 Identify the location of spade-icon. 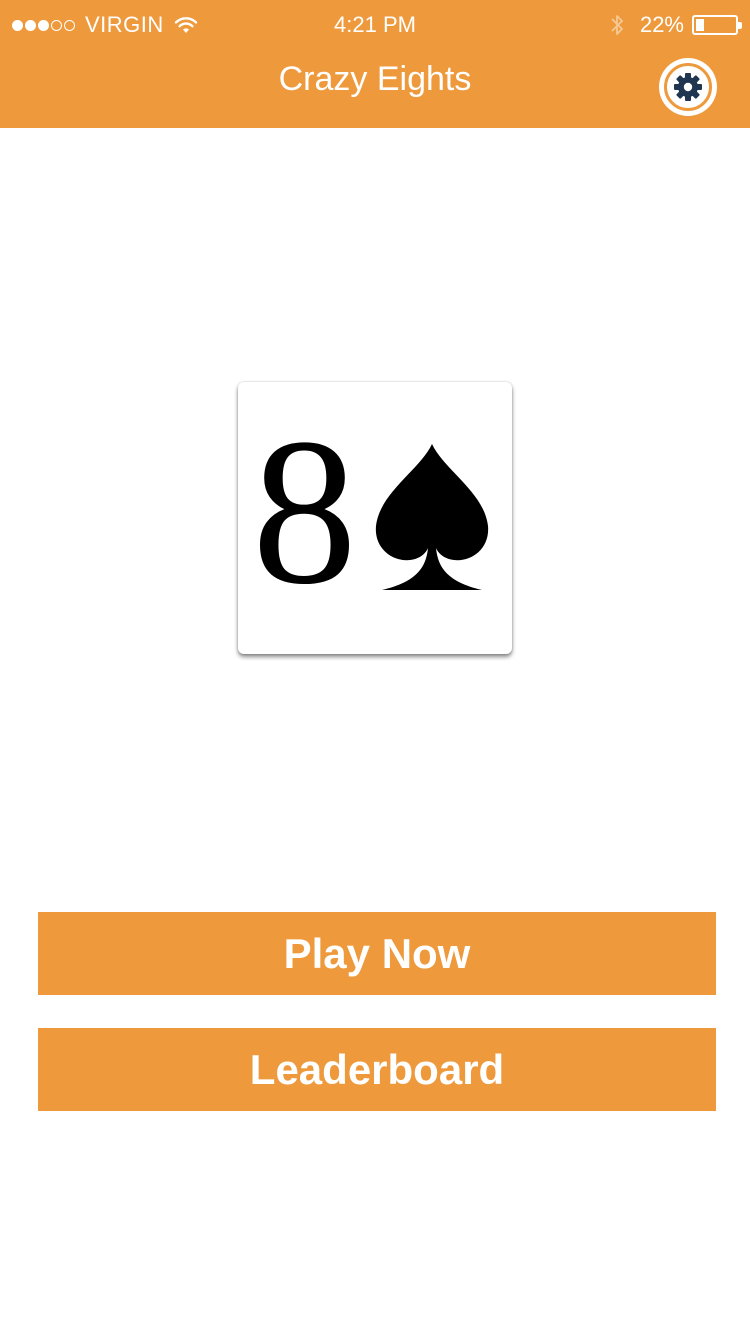
(432, 517).